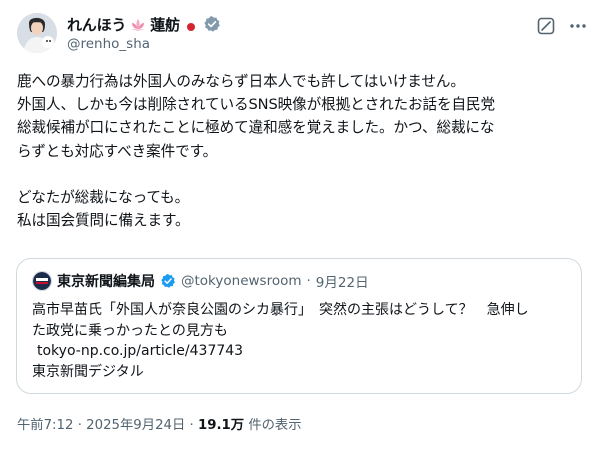 The height and width of the screenshot is (450, 603). Describe the element at coordinates (546, 26) in the screenshot. I see `grok-icon` at that location.